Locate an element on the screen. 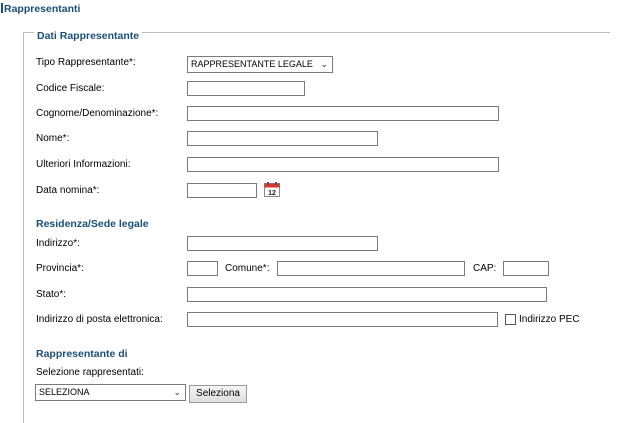 The height and width of the screenshot is (423, 619). nome-label: Nome*: is located at coordinates (53, 138).